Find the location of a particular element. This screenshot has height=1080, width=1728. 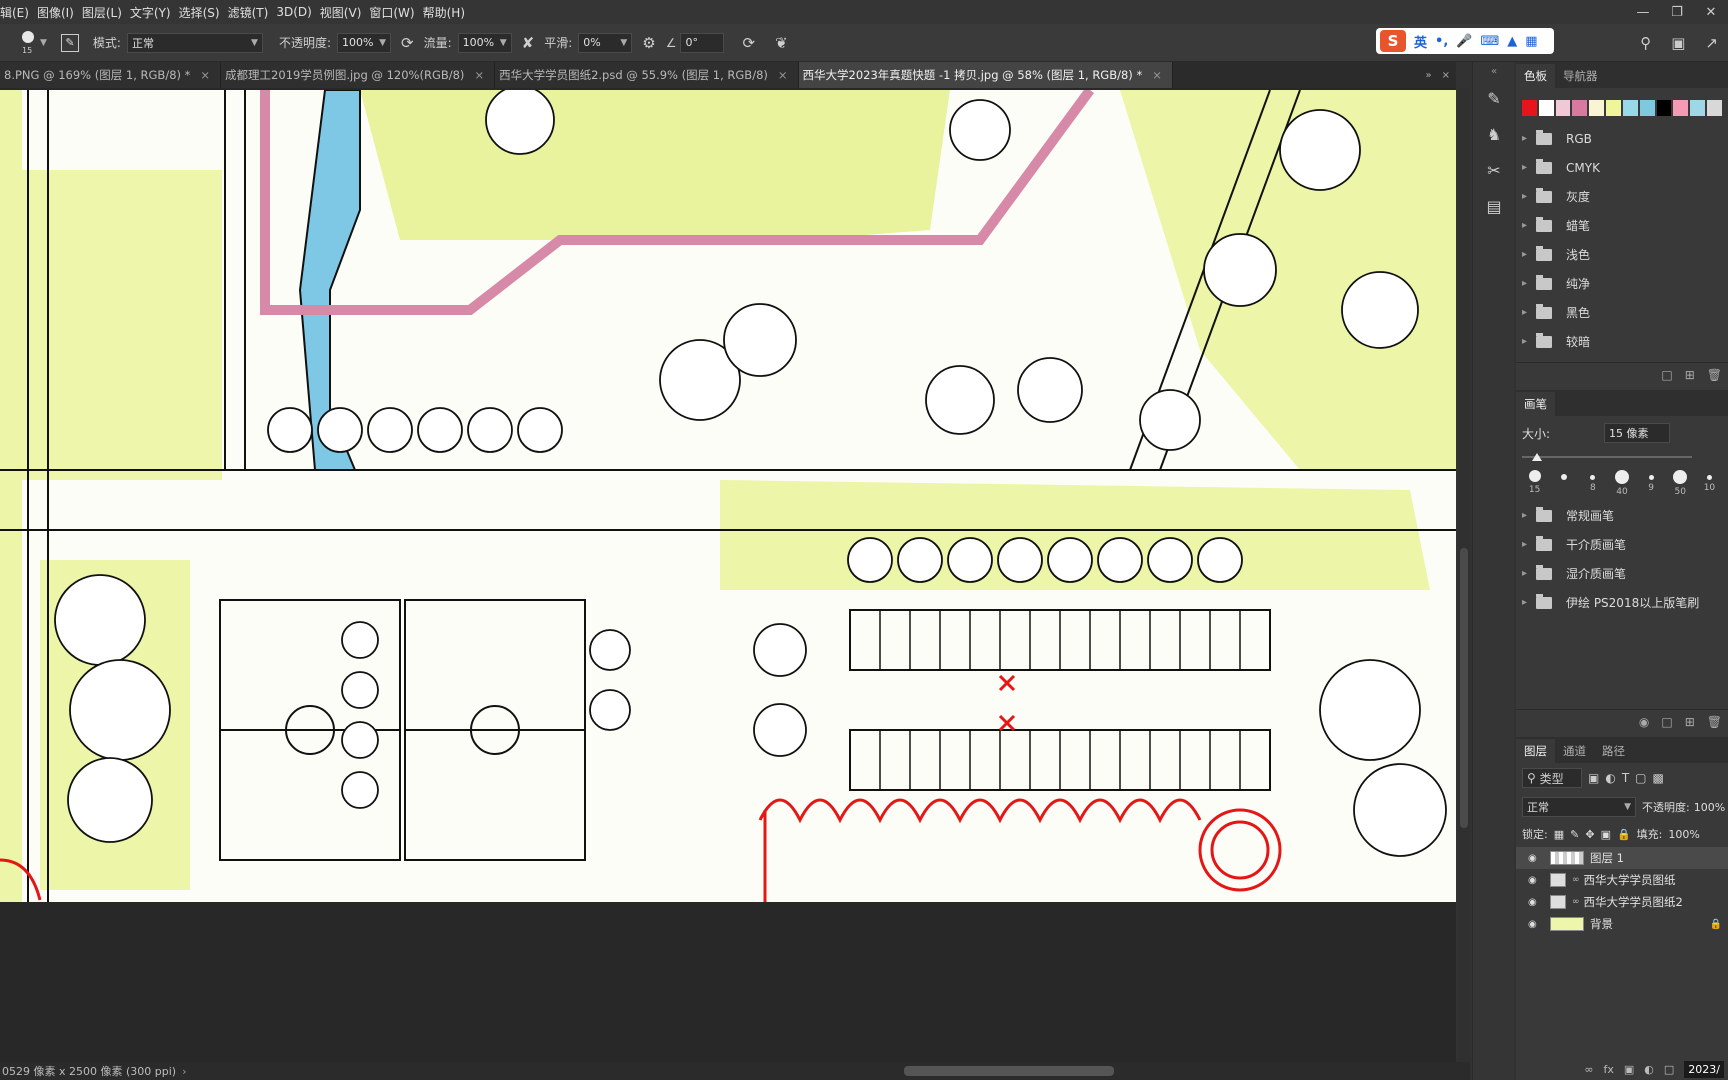

scroll-thumb is located at coordinates (1464, 688).